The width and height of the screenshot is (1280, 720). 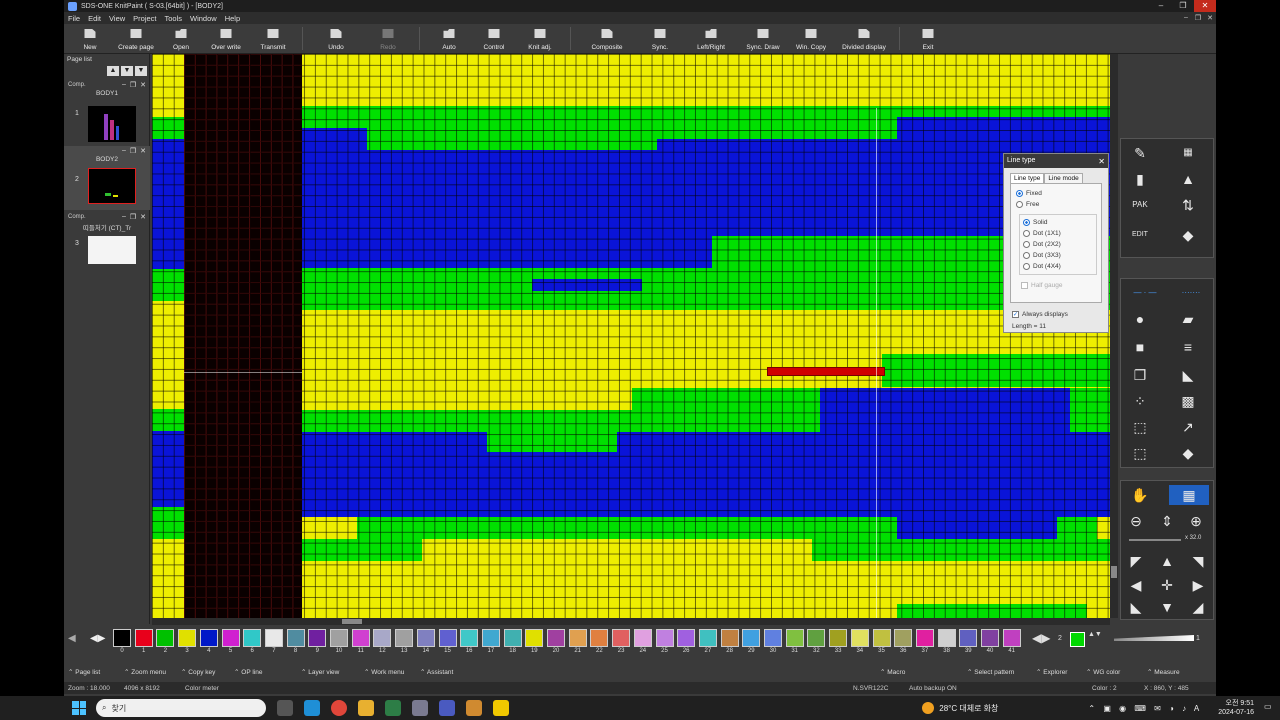 What do you see at coordinates (1205, 6) in the screenshot?
I see `close-button: ✕` at bounding box center [1205, 6].